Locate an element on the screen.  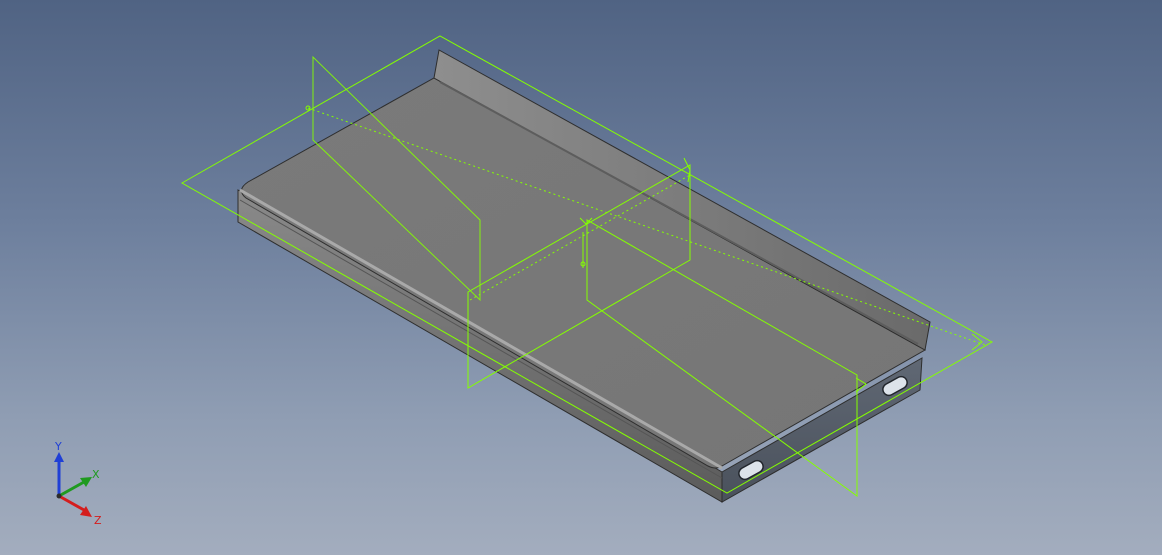
z-axis-arrow is located at coordinates (71, 503).